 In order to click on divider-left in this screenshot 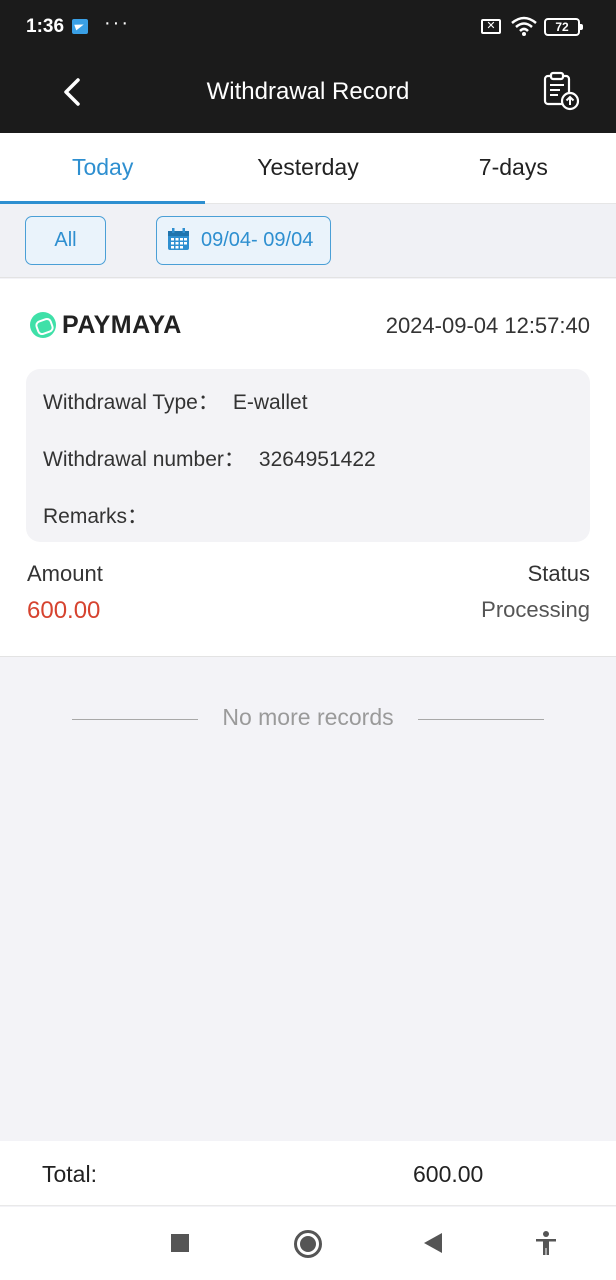, I will do `click(135, 719)`.